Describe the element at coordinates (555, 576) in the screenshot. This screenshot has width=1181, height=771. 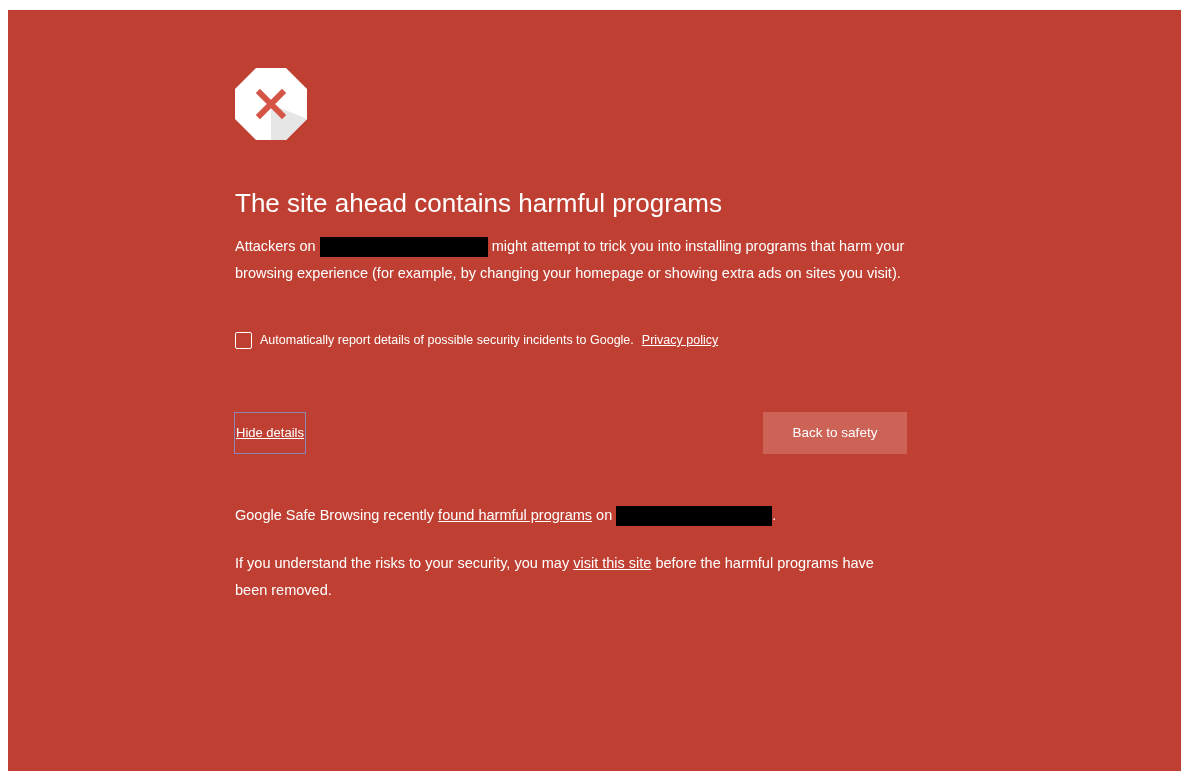
I see `details-paragraph: If you understand the risks to your security, you may visit this site before the harmful programs have been removed.` at that location.